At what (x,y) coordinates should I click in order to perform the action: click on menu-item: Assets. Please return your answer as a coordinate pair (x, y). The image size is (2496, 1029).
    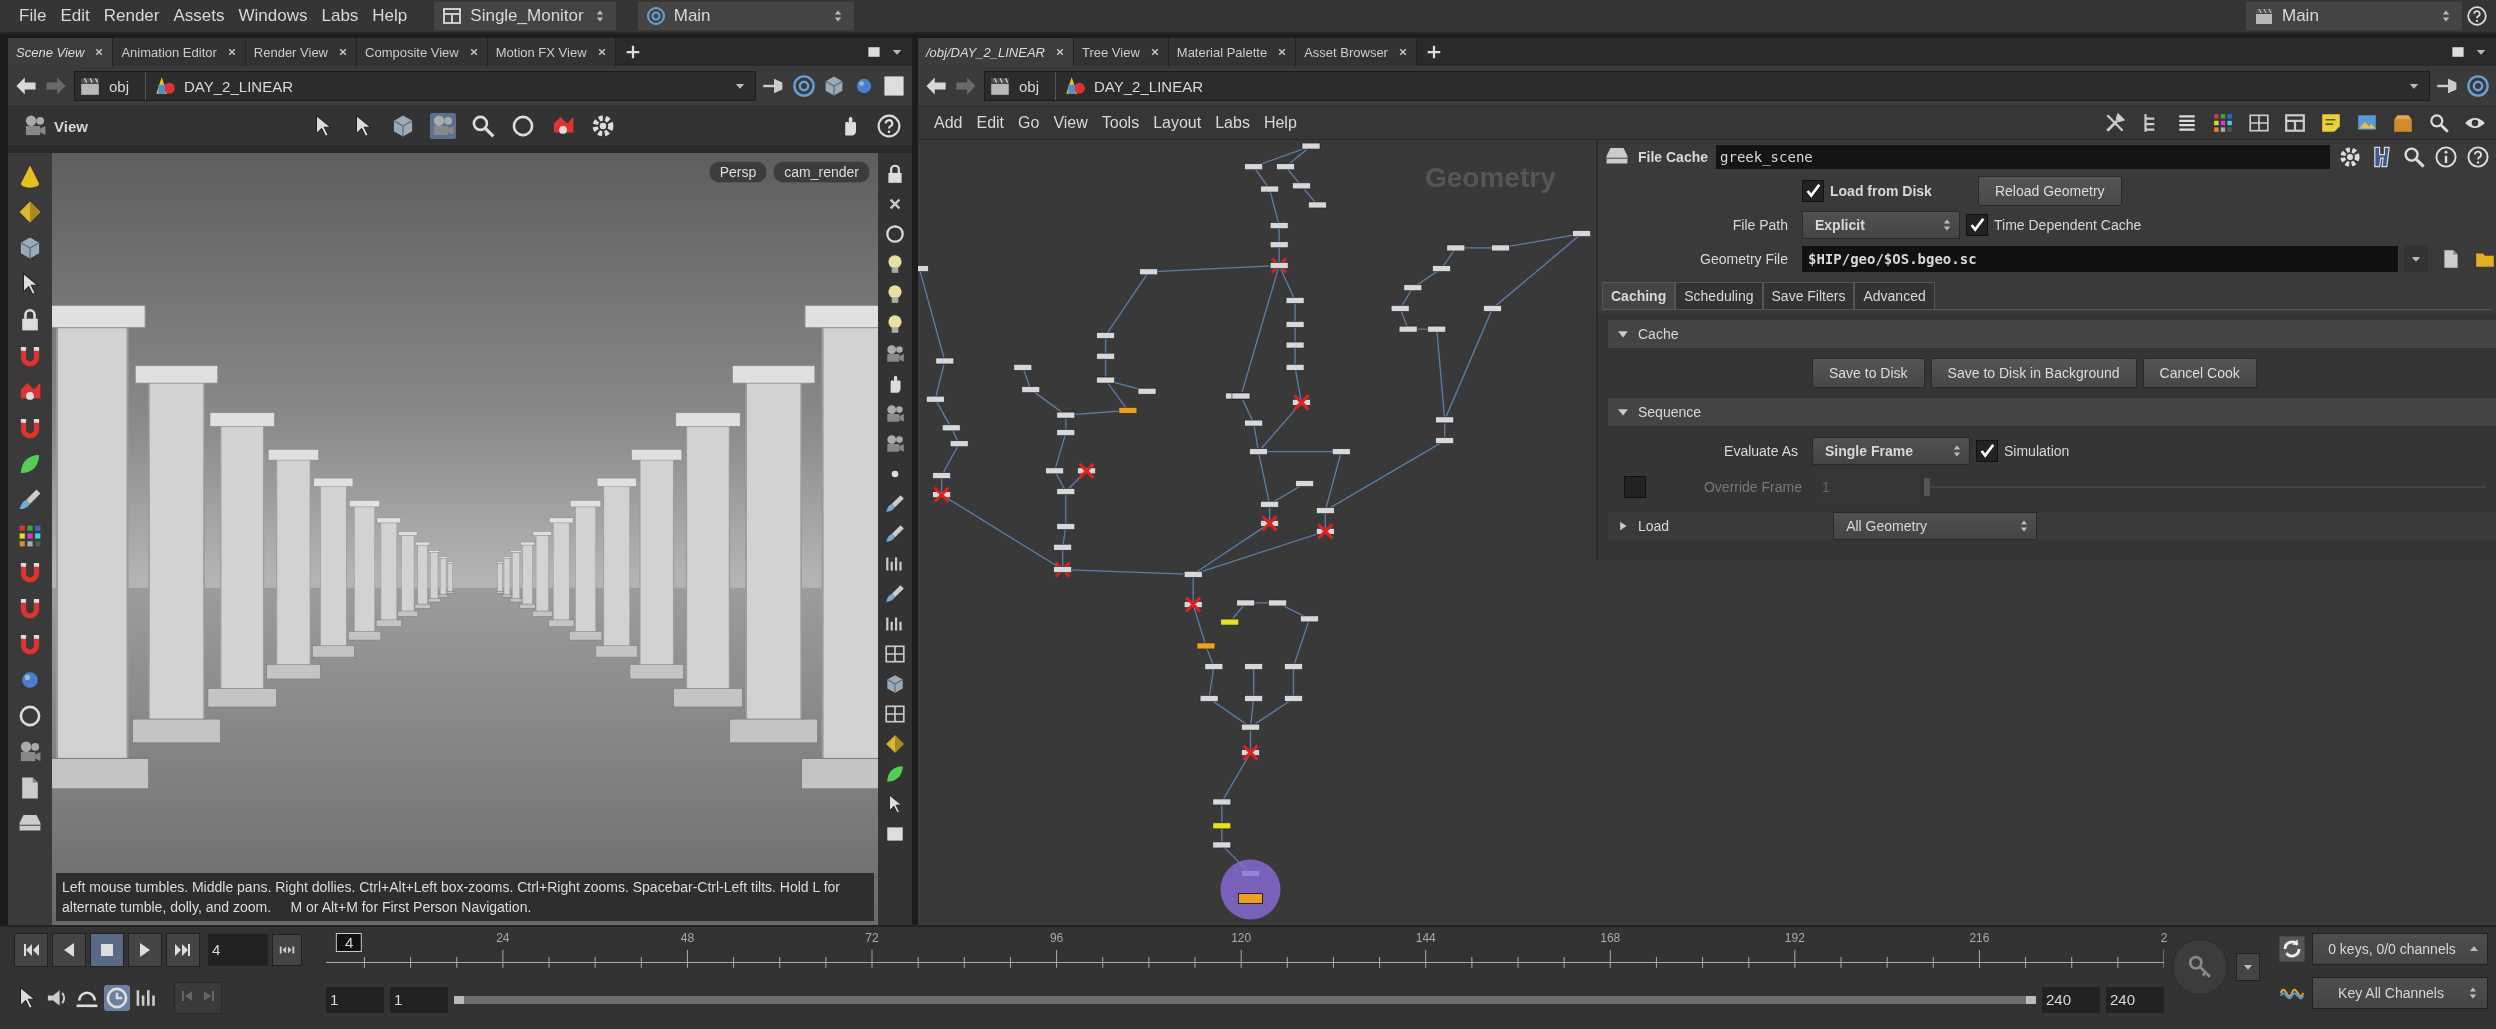
    Looking at the image, I should click on (199, 16).